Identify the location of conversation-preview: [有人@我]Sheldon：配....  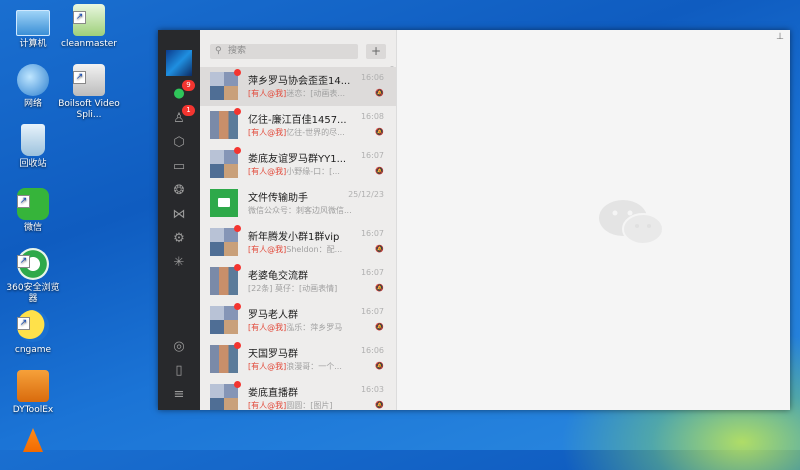
(307, 249).